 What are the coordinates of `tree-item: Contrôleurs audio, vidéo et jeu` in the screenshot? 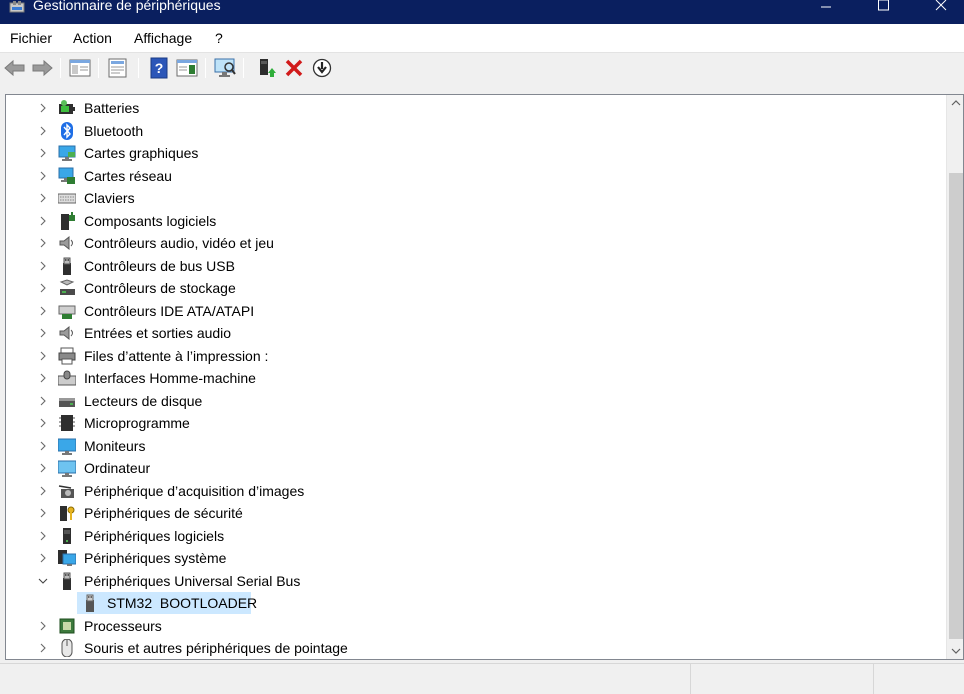 It's located at (456, 243).